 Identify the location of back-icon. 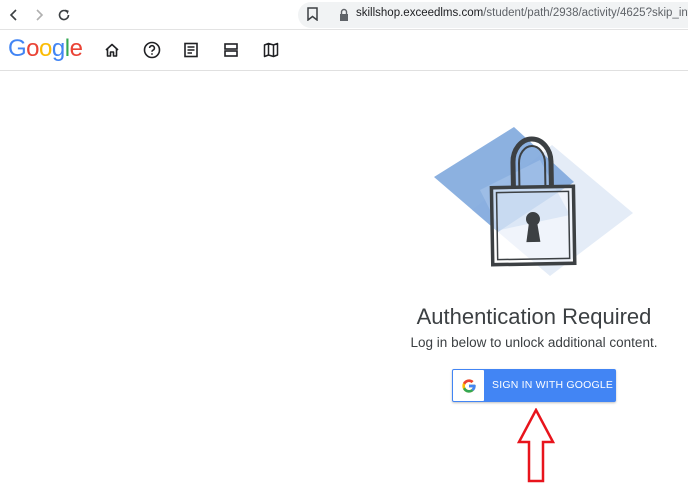
(14, 15).